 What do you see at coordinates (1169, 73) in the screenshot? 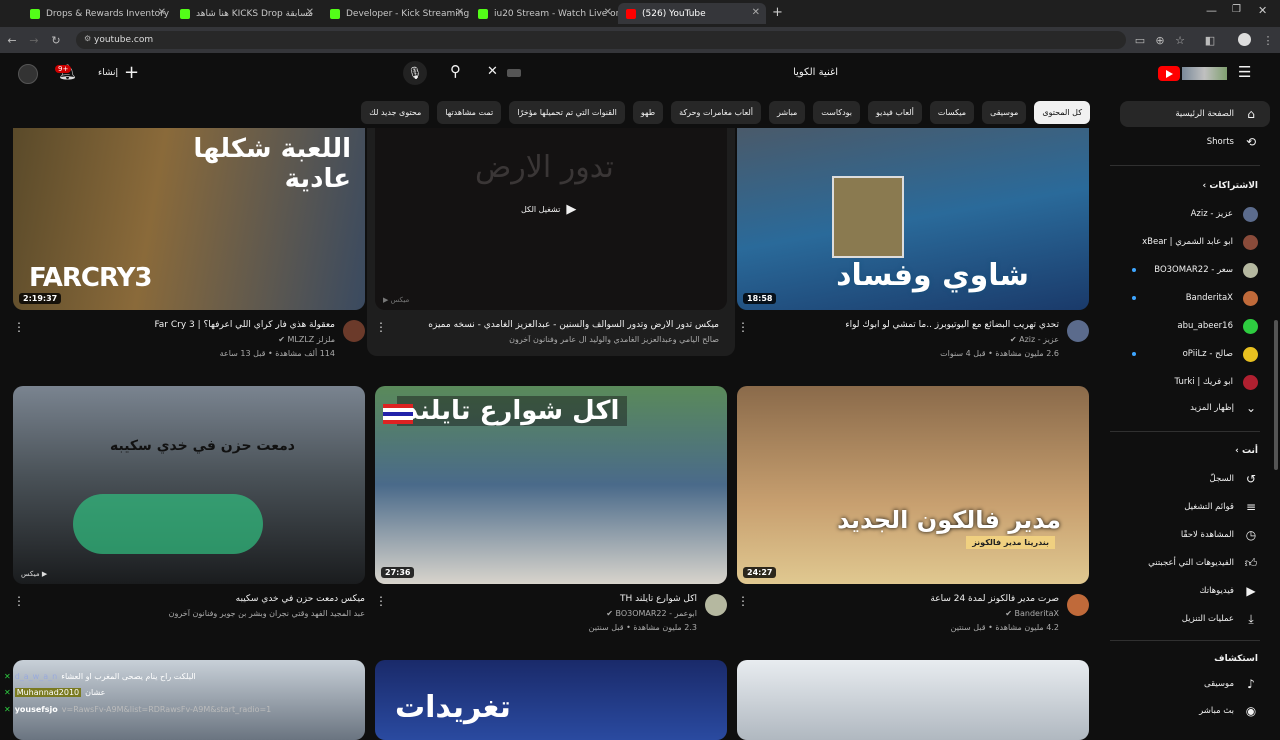
I see `youtube-logo-icon` at bounding box center [1169, 73].